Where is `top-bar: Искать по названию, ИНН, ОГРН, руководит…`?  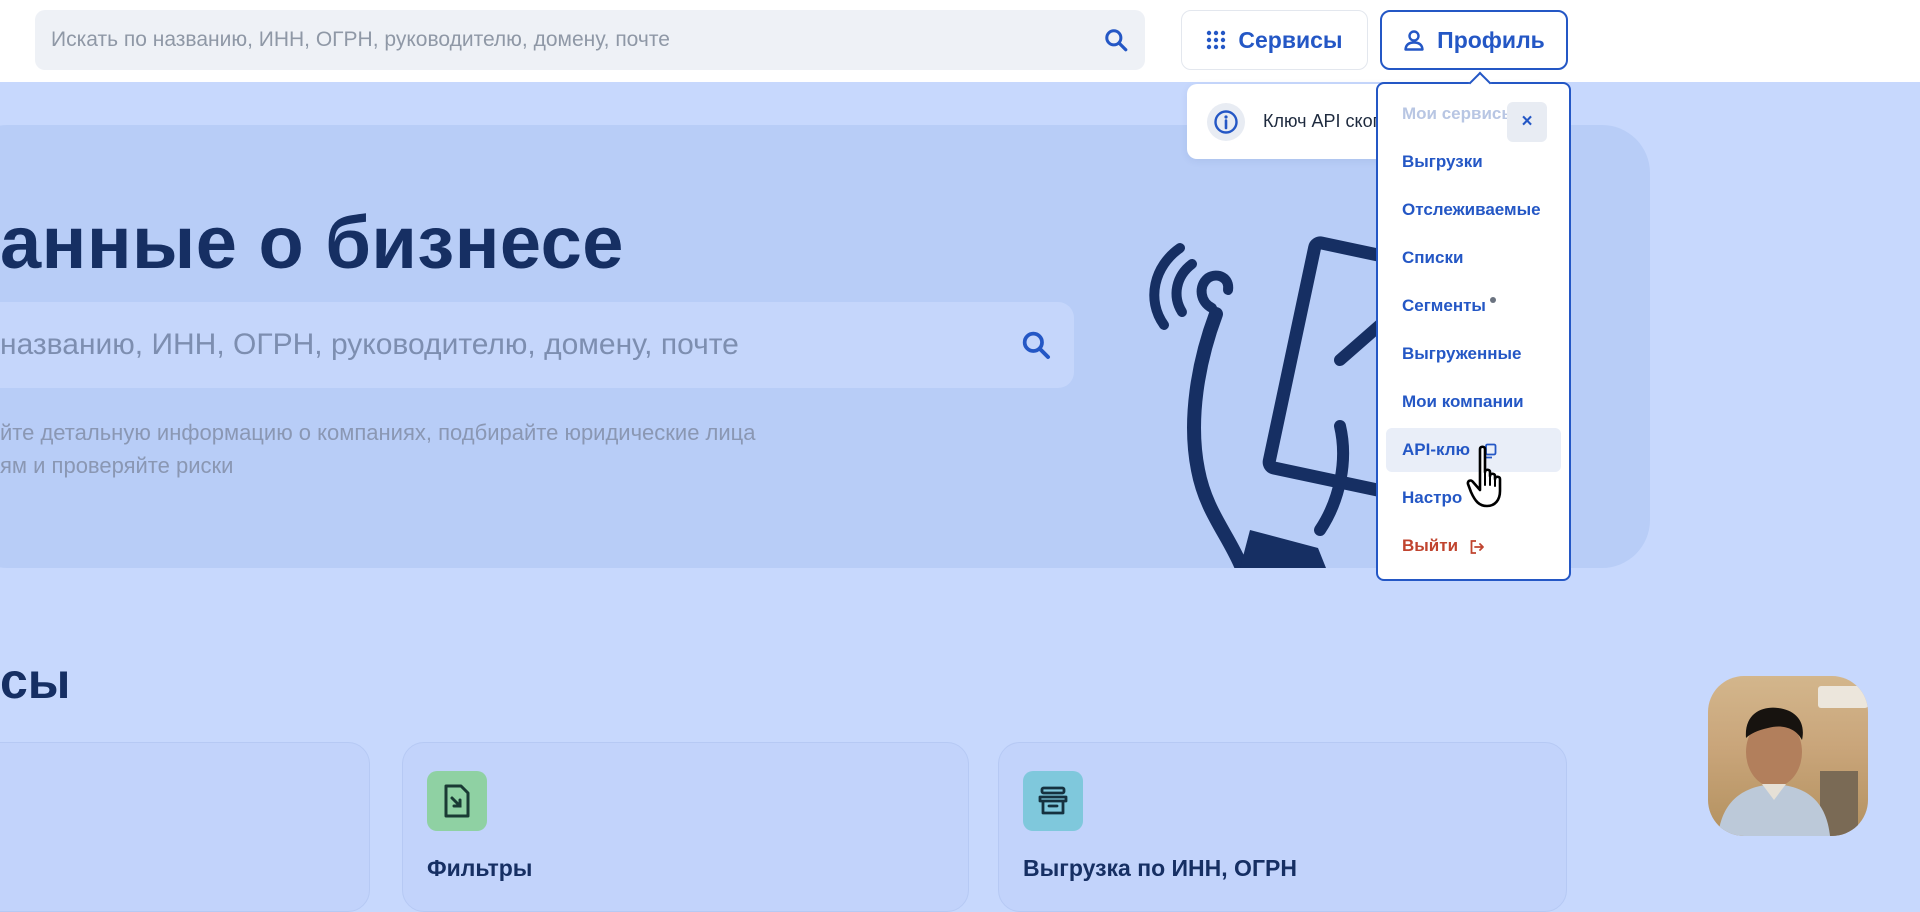
top-bar: Искать по названию, ИНН, ОГРН, руководит… is located at coordinates (960, 41).